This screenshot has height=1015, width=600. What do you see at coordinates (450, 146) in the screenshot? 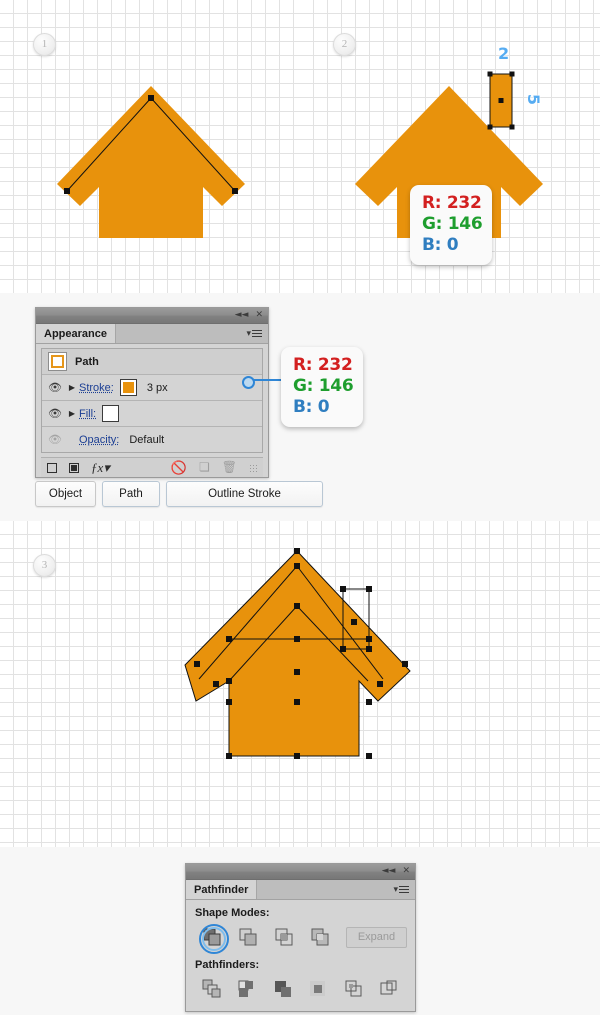
I see `canvas-step-2: 2 2 5 R: 232 G: 146 B: 0` at bounding box center [450, 146].